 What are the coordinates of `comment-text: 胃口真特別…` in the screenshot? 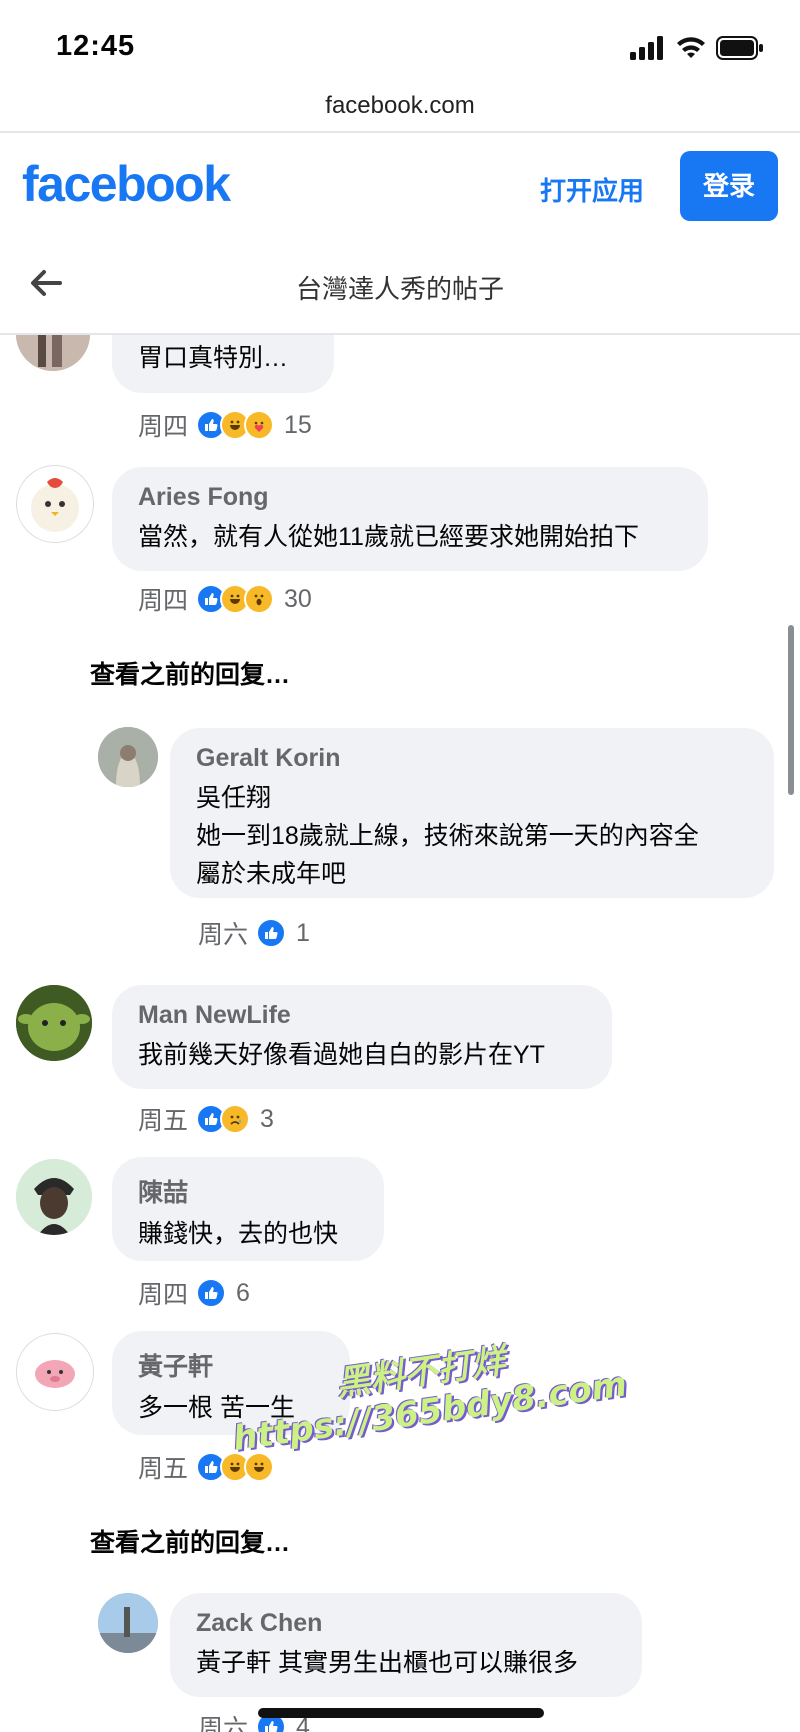 It's located at (213, 358).